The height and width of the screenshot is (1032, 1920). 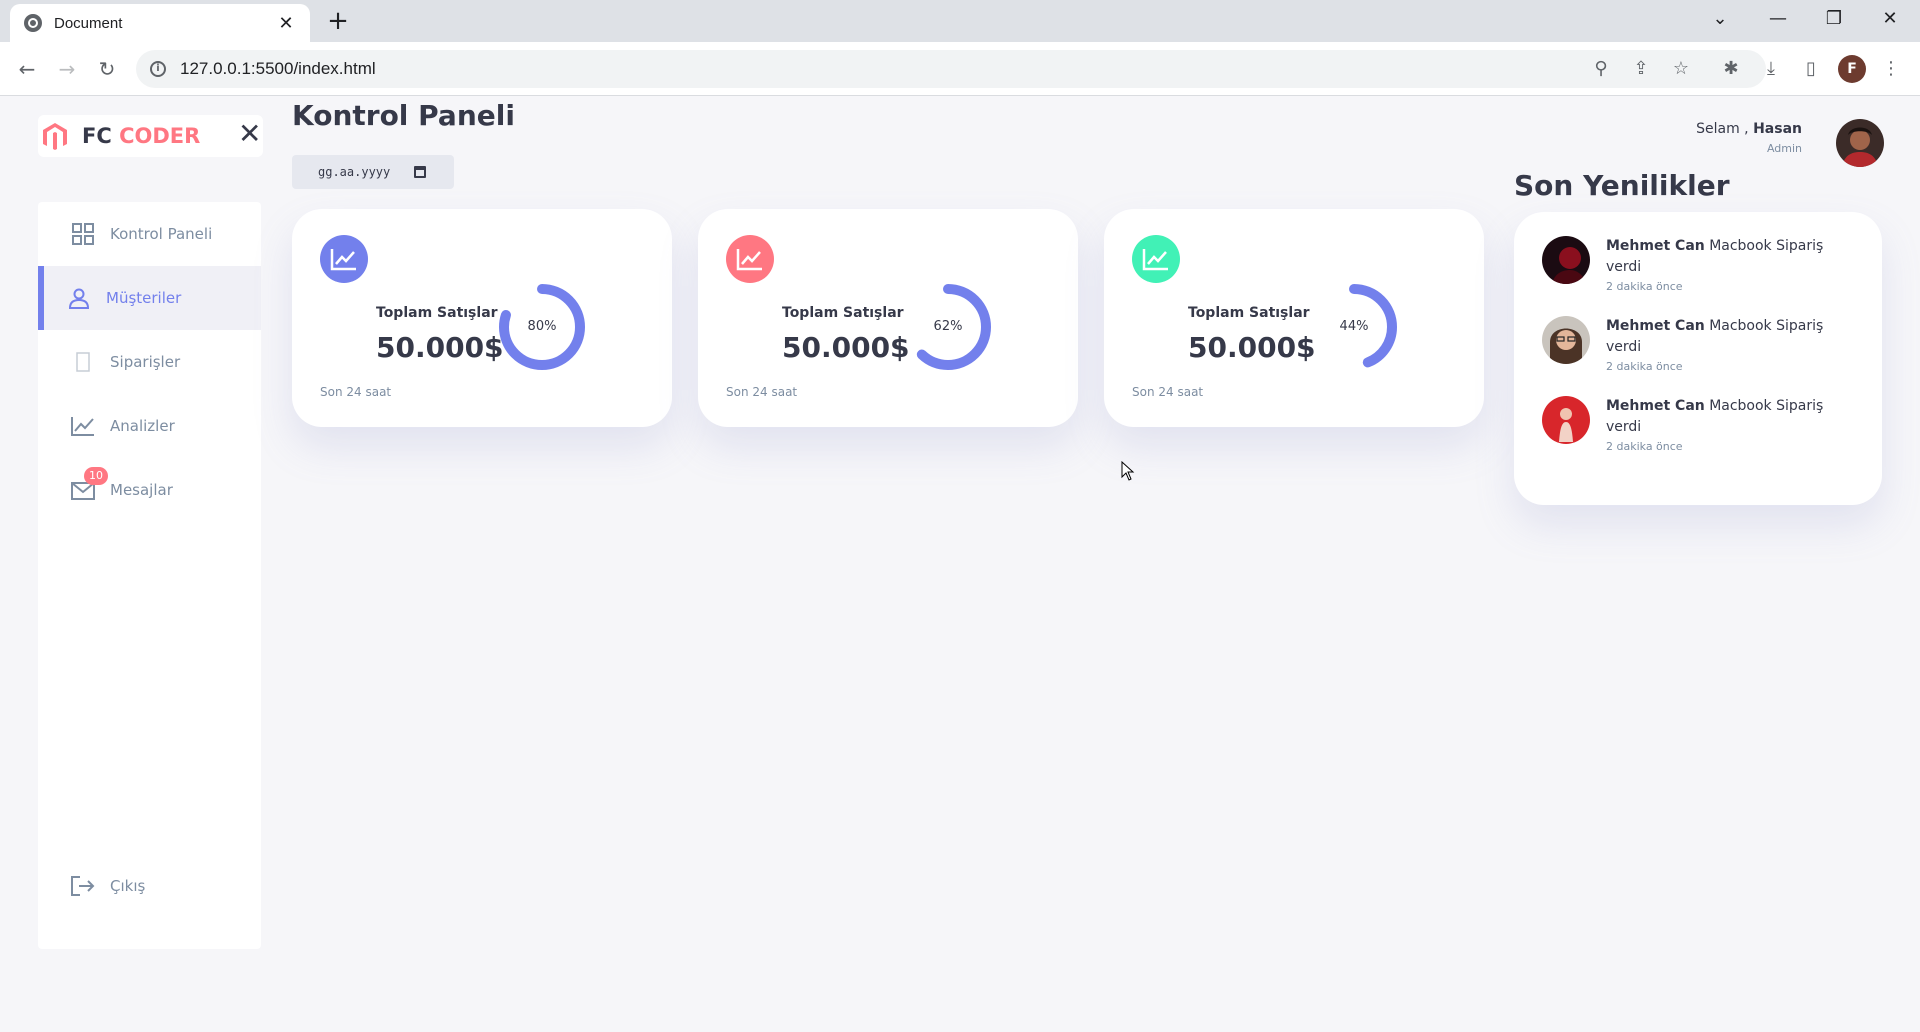 What do you see at coordinates (951, 69) in the screenshot?
I see `address-bar: i 127.0.0.1:5500/index.html` at bounding box center [951, 69].